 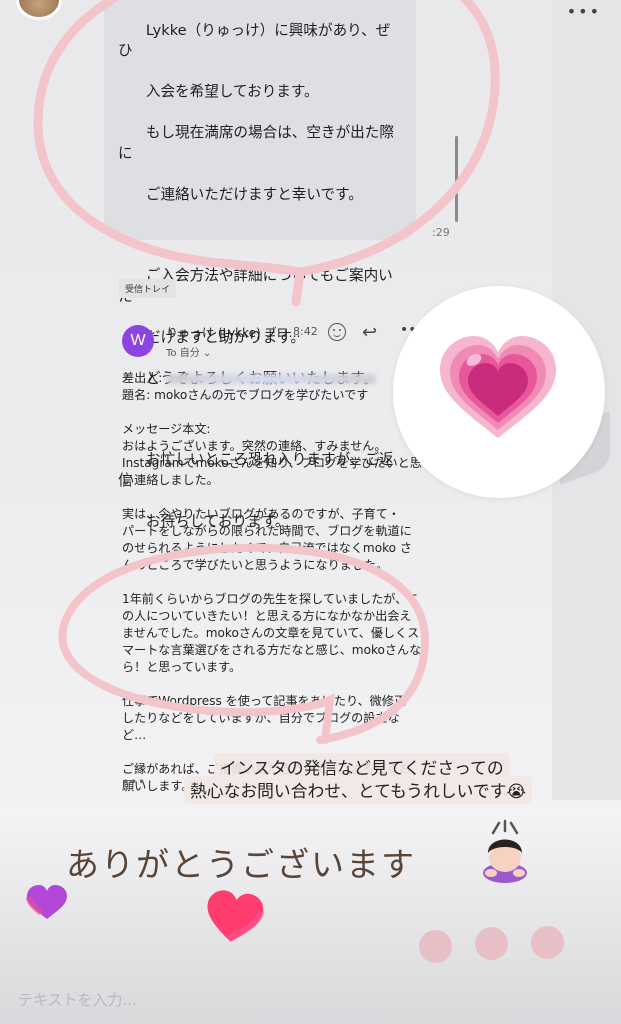 What do you see at coordinates (369, 332) in the screenshot?
I see `reply-icon: ↩` at bounding box center [369, 332].